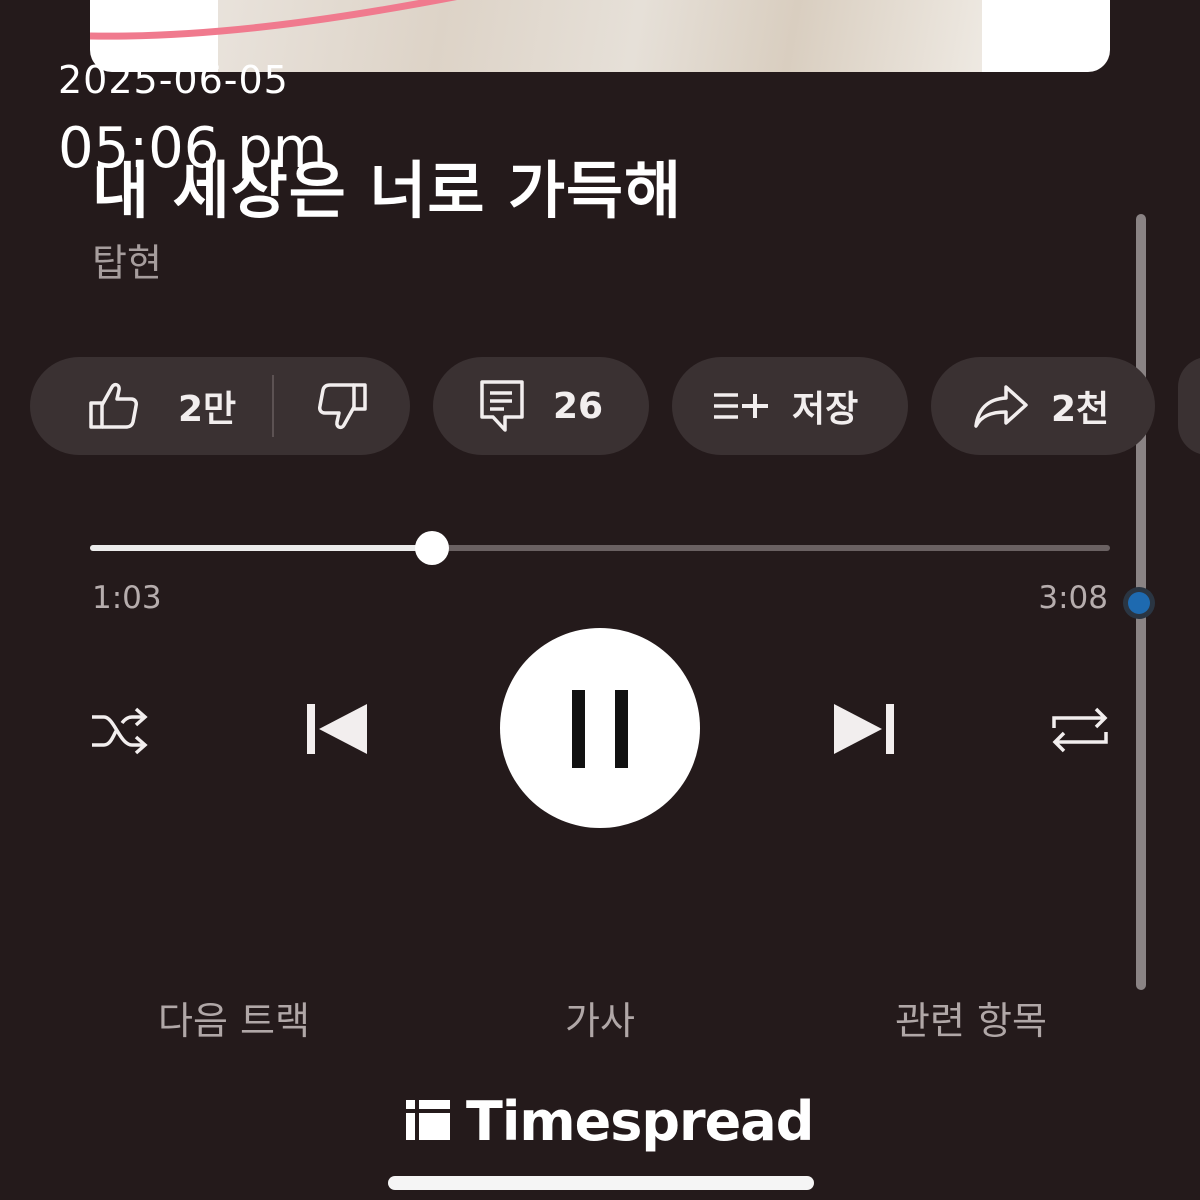  I want to click on timespread-logo-icon, so click(428, 1122).